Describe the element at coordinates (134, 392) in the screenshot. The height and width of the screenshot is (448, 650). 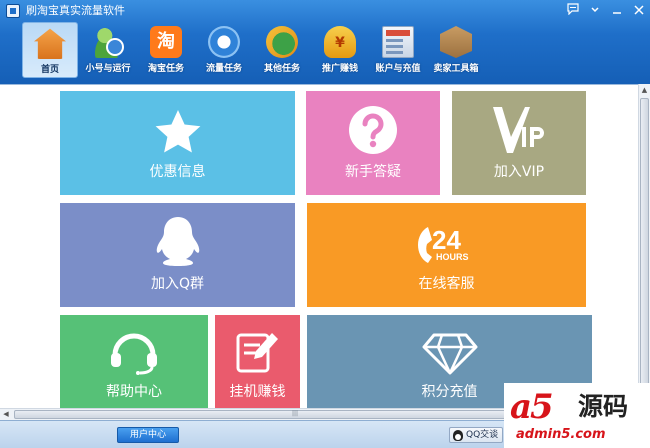
I see `tile-label: 帮助中心` at that location.